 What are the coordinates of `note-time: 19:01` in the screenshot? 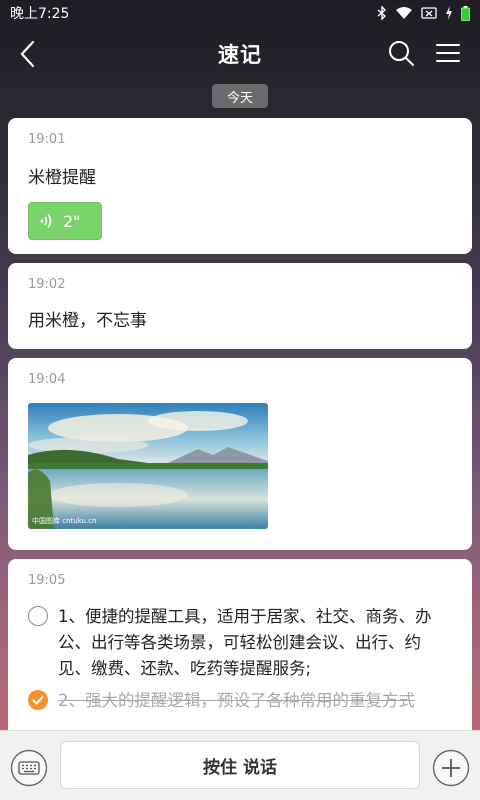 It's located at (47, 139).